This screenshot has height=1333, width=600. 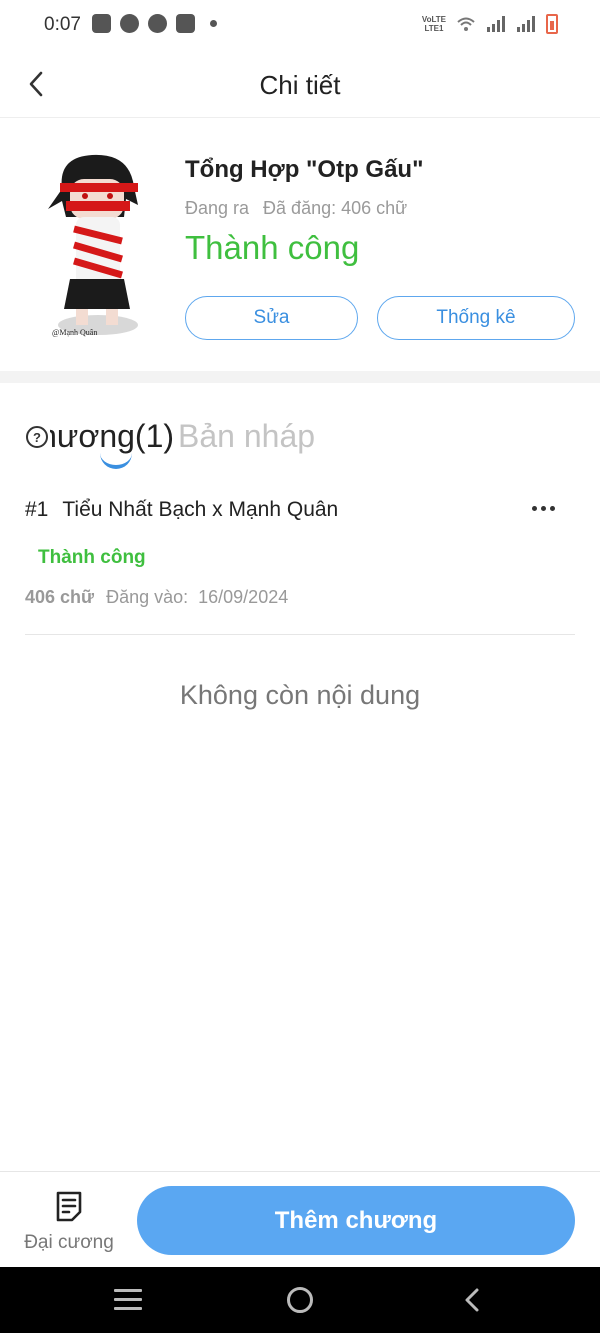 I want to click on outline-document-icon, so click(x=69, y=1206).